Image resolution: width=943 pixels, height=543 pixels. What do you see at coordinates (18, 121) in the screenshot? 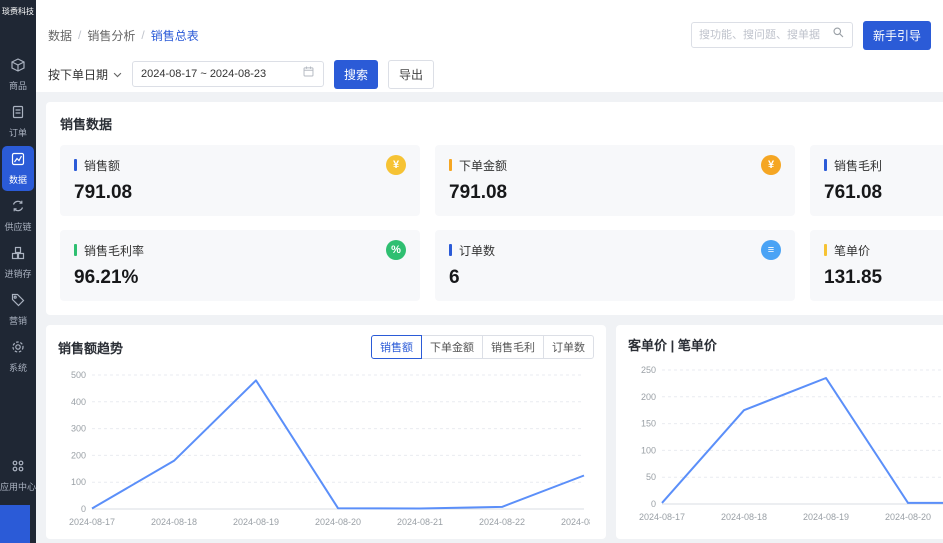
I see `sidebar-item-orders: 订单` at bounding box center [18, 121].